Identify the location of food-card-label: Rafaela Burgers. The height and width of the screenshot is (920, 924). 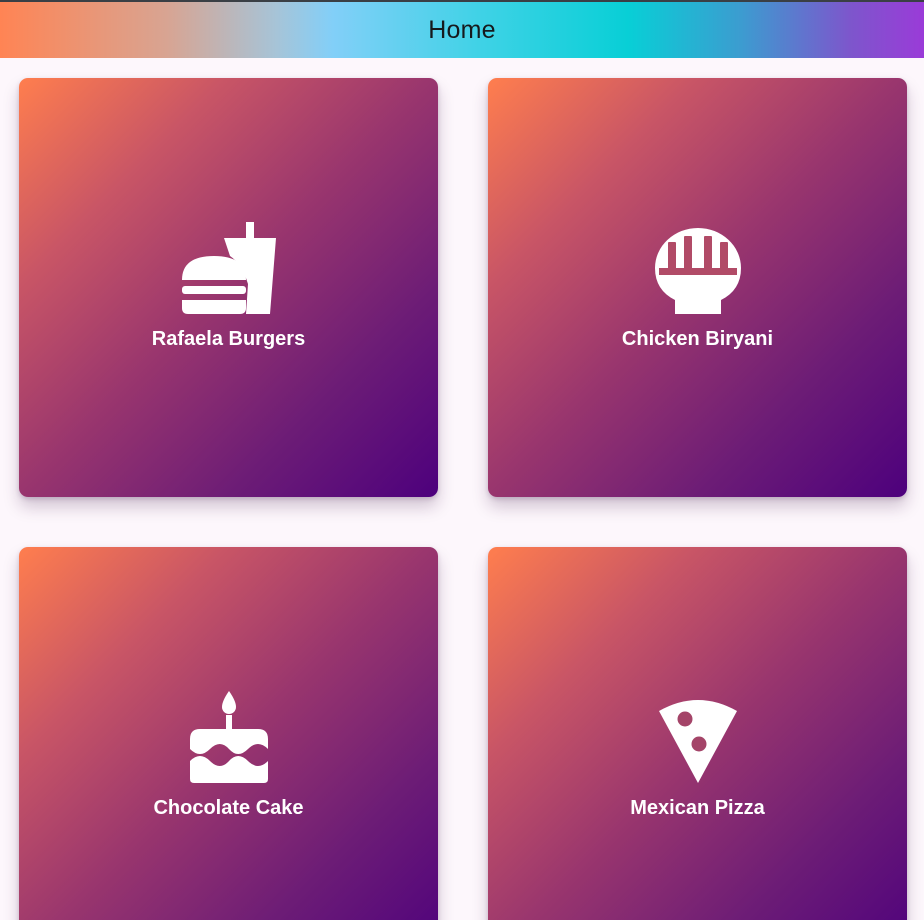
(228, 339).